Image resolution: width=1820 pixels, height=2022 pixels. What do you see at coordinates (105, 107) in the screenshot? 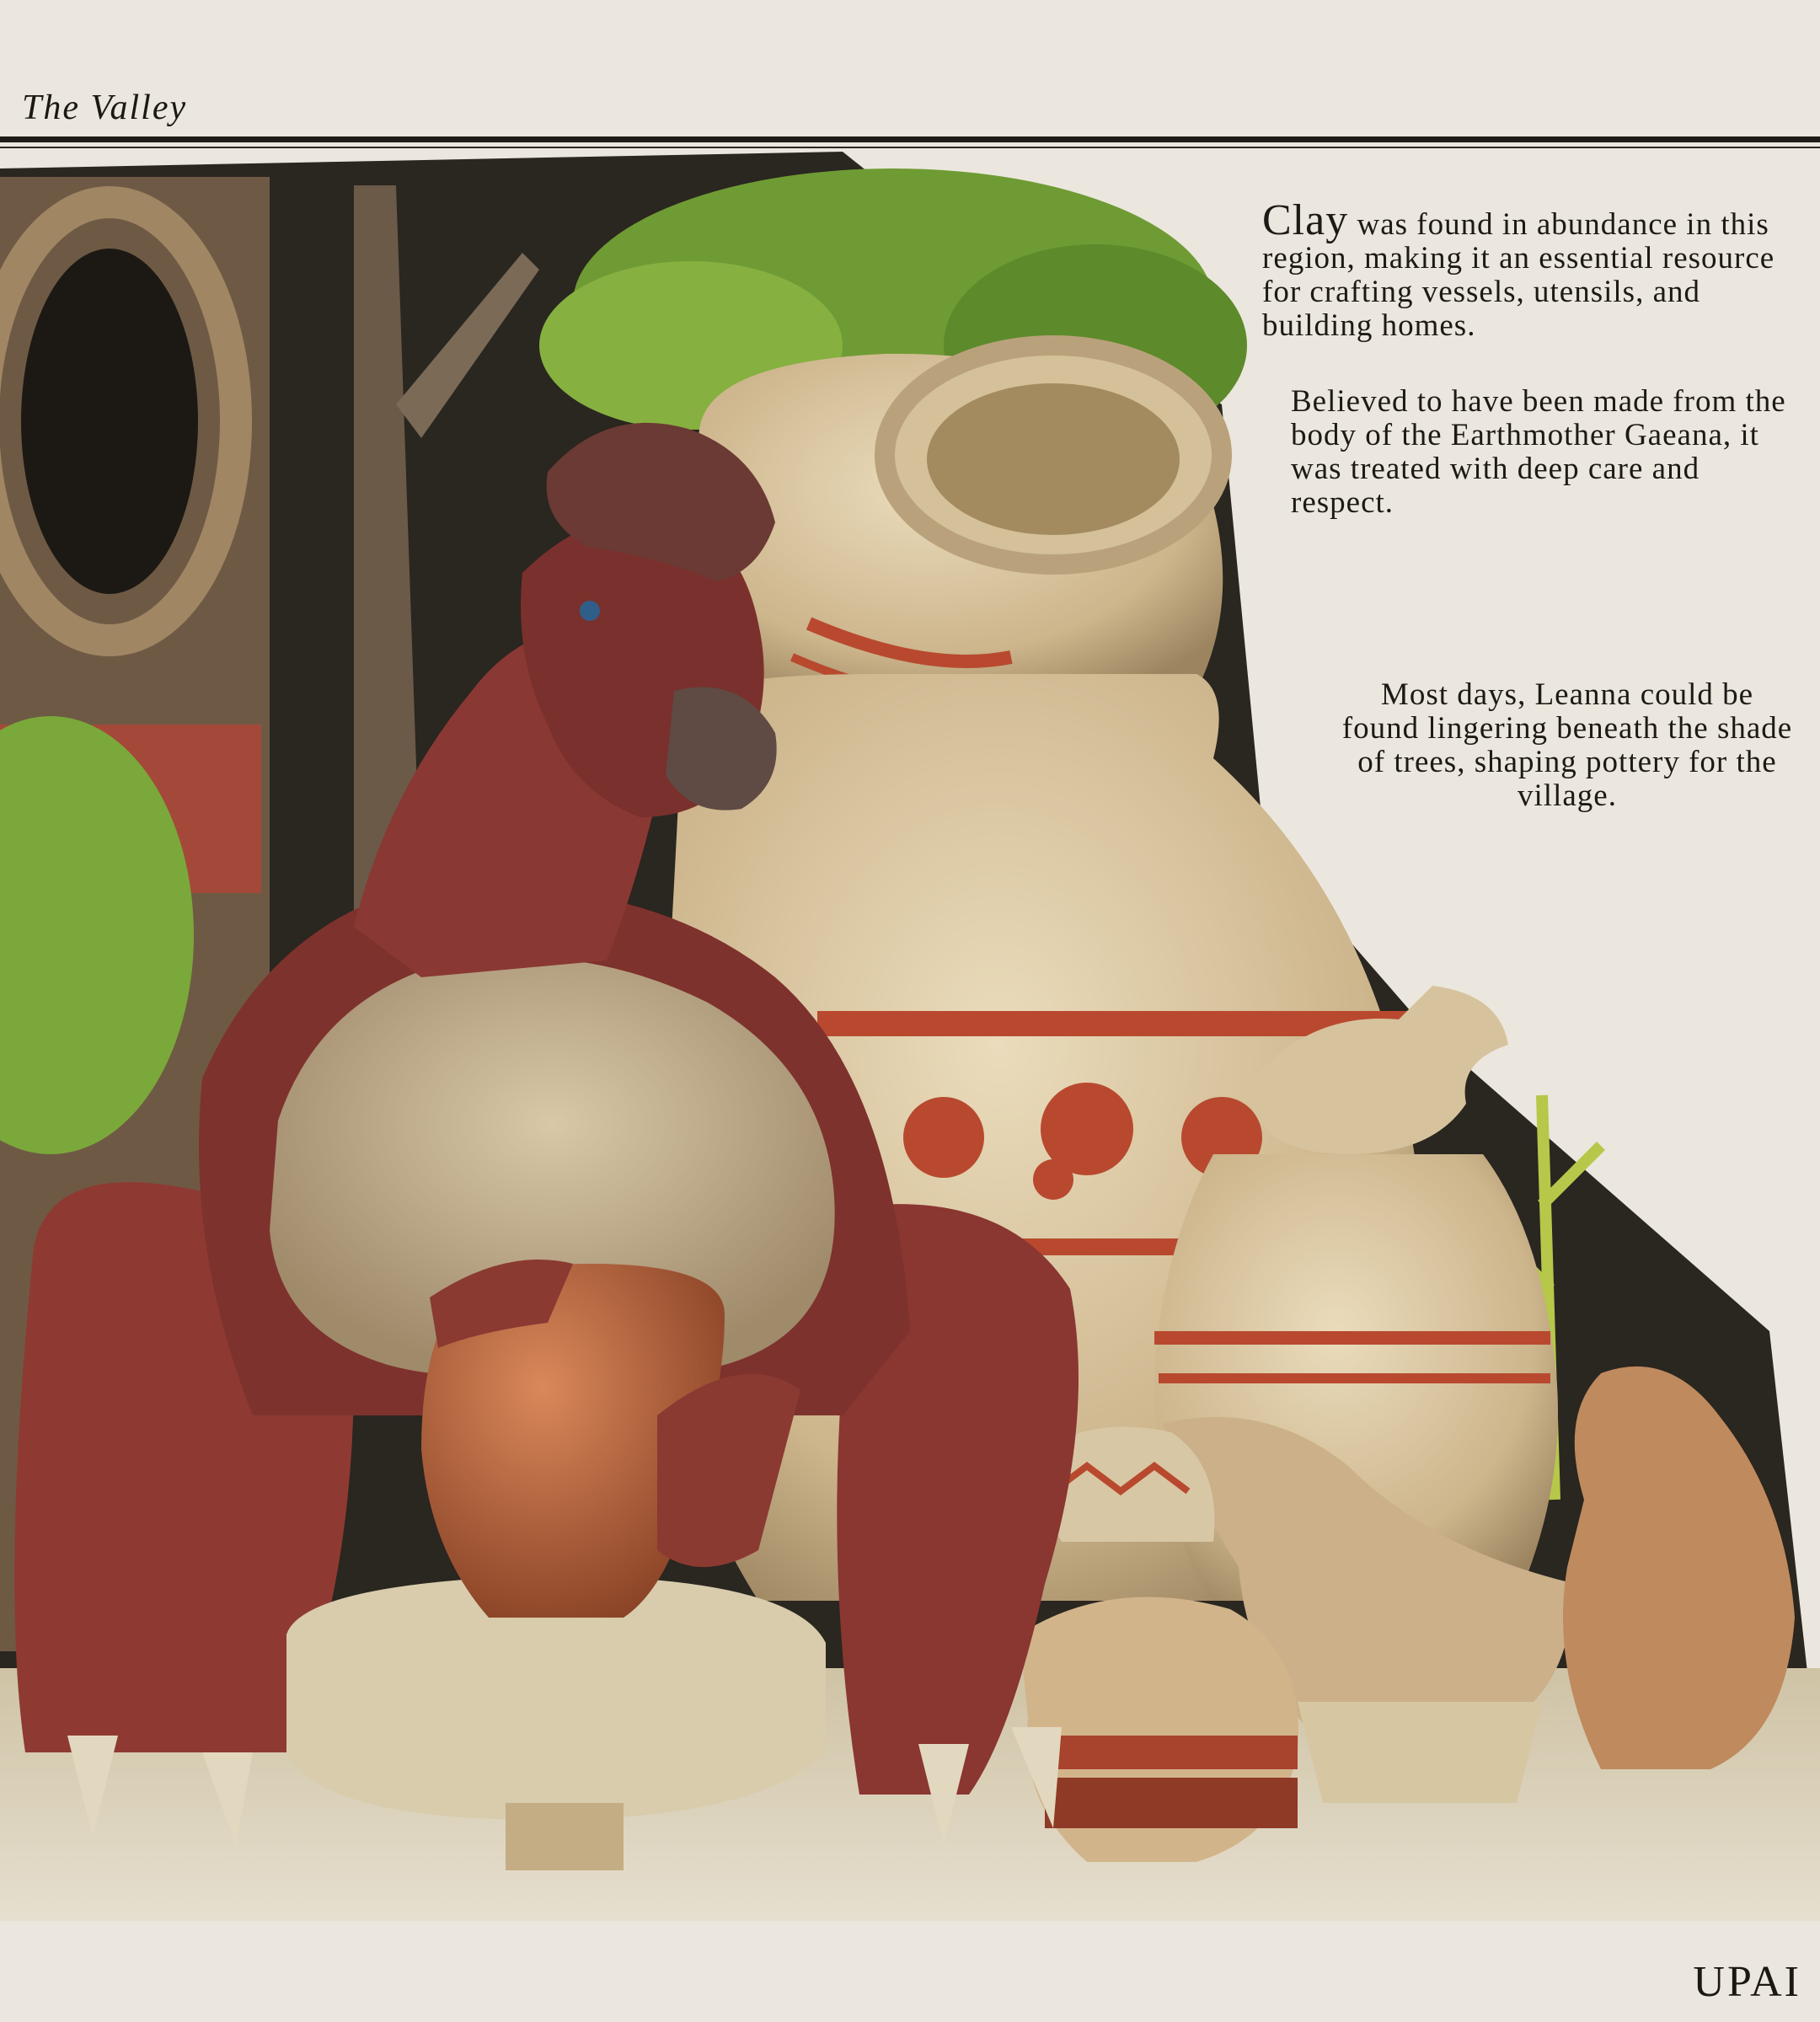
I see `page-header-title: The Valley` at bounding box center [105, 107].